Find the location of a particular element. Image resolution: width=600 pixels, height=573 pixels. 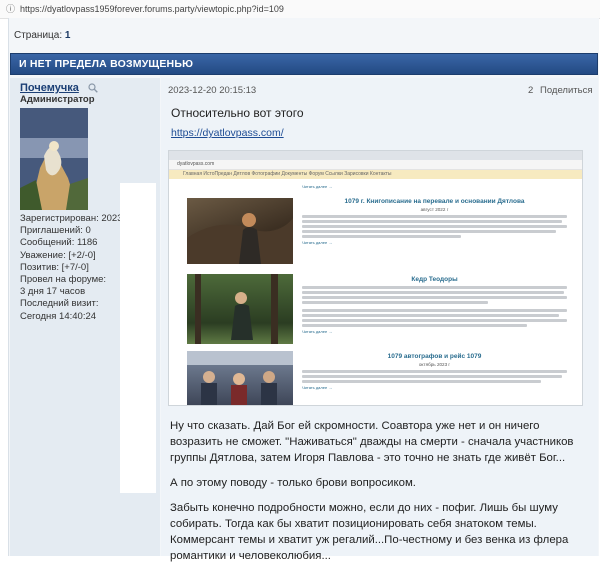

stat-messages: Сообщений: 1186 is located at coordinates (59, 243).